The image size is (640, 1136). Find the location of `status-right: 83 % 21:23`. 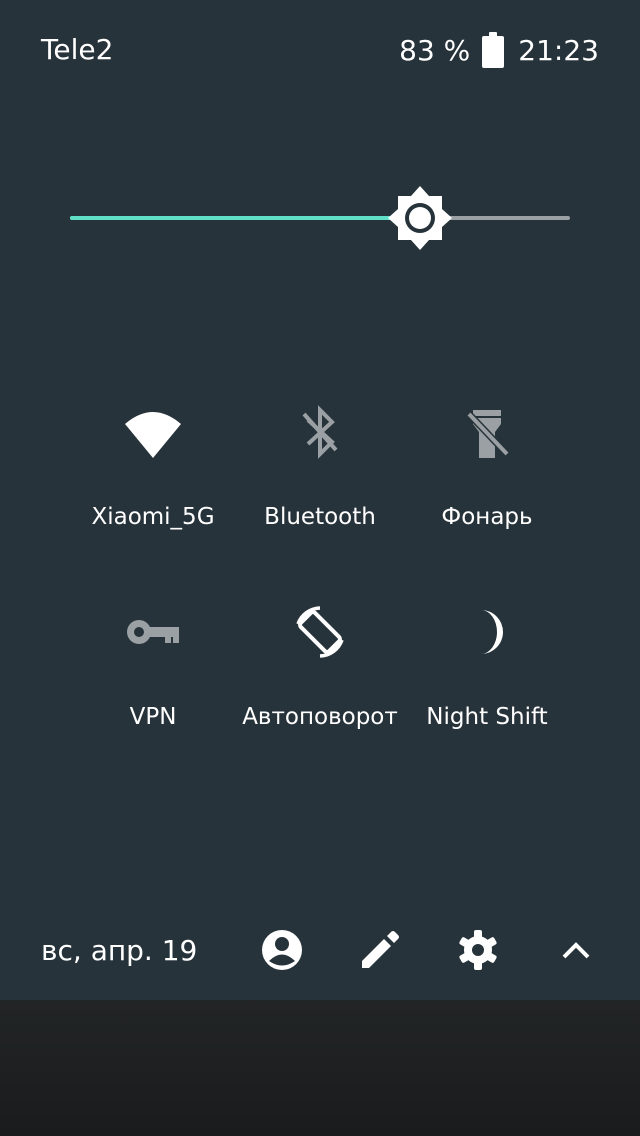

status-right: 83 % 21:23 is located at coordinates (499, 50).